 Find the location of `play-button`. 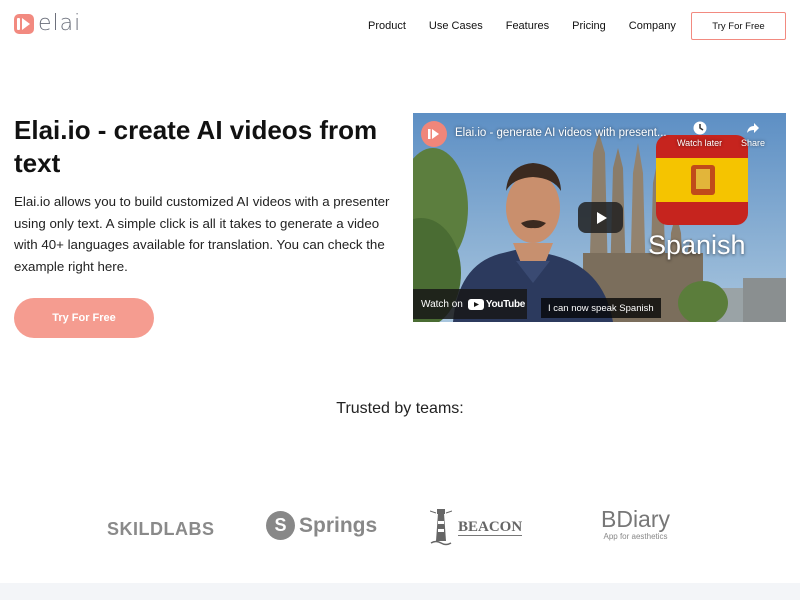

play-button is located at coordinates (600, 217).